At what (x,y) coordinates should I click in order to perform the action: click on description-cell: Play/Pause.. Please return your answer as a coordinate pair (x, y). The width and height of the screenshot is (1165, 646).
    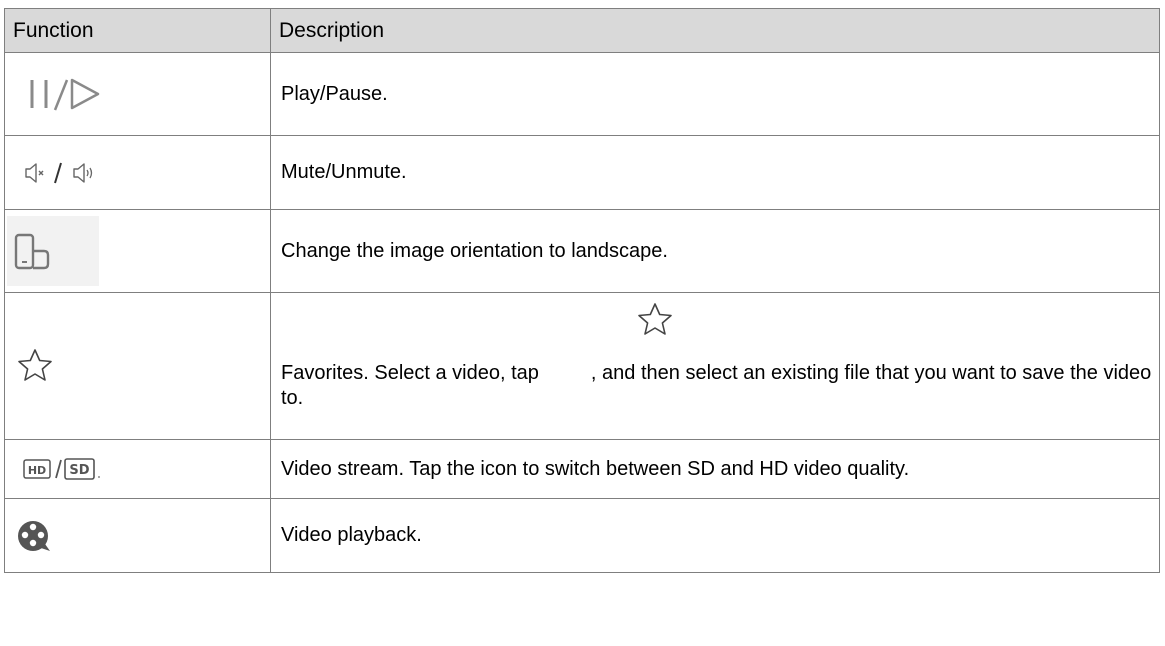
    Looking at the image, I should click on (715, 94).